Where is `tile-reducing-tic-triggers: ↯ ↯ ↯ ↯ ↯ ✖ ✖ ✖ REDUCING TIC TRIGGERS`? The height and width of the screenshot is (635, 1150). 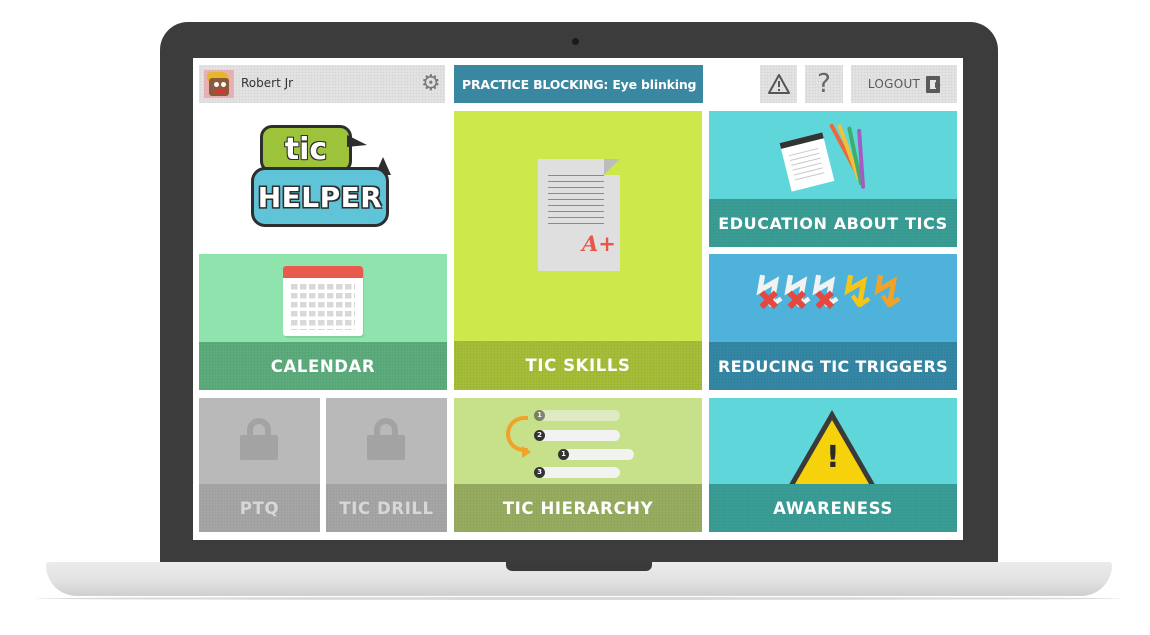
tile-reducing-tic-triggers: ↯ ↯ ↯ ↯ ↯ ✖ ✖ ✖ REDUCING TIC TRIGGERS is located at coordinates (833, 322).